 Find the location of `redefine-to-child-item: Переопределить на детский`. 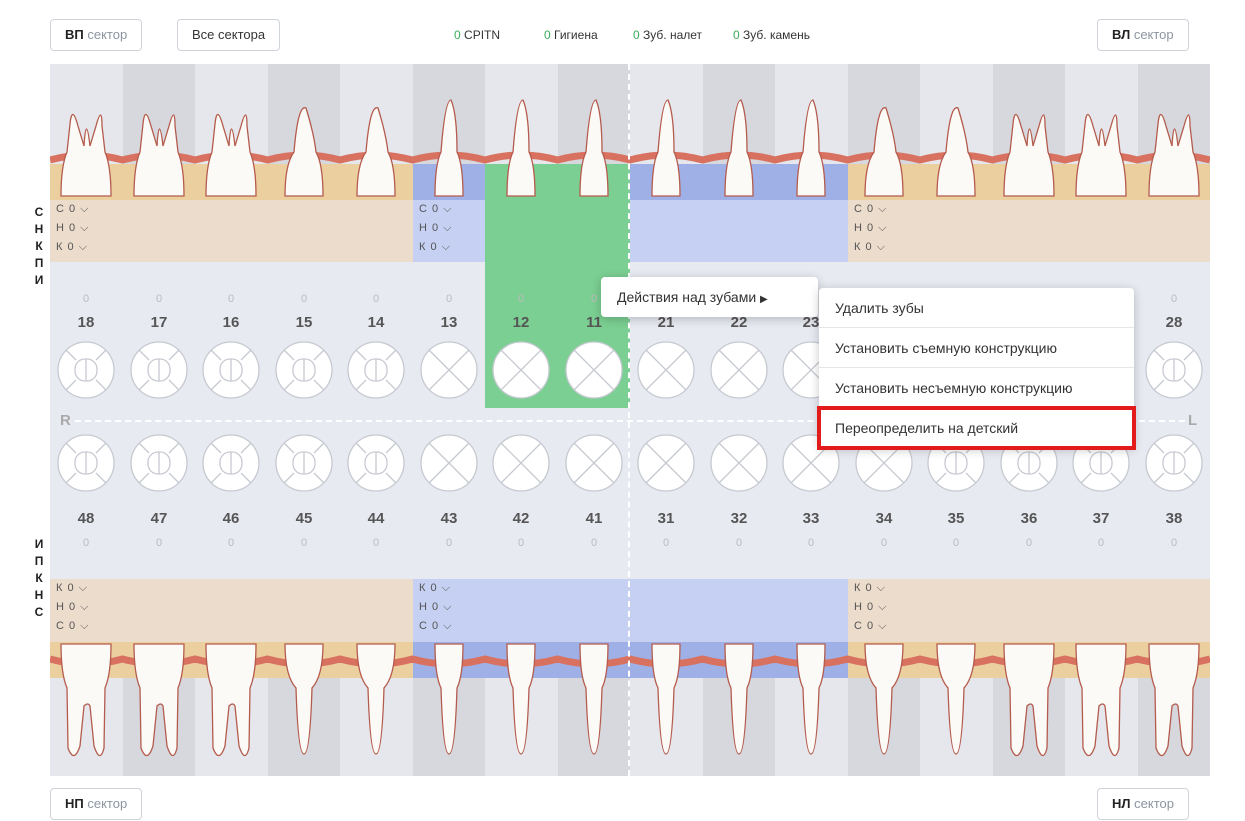

redefine-to-child-item: Переопределить на детский is located at coordinates (976, 428).